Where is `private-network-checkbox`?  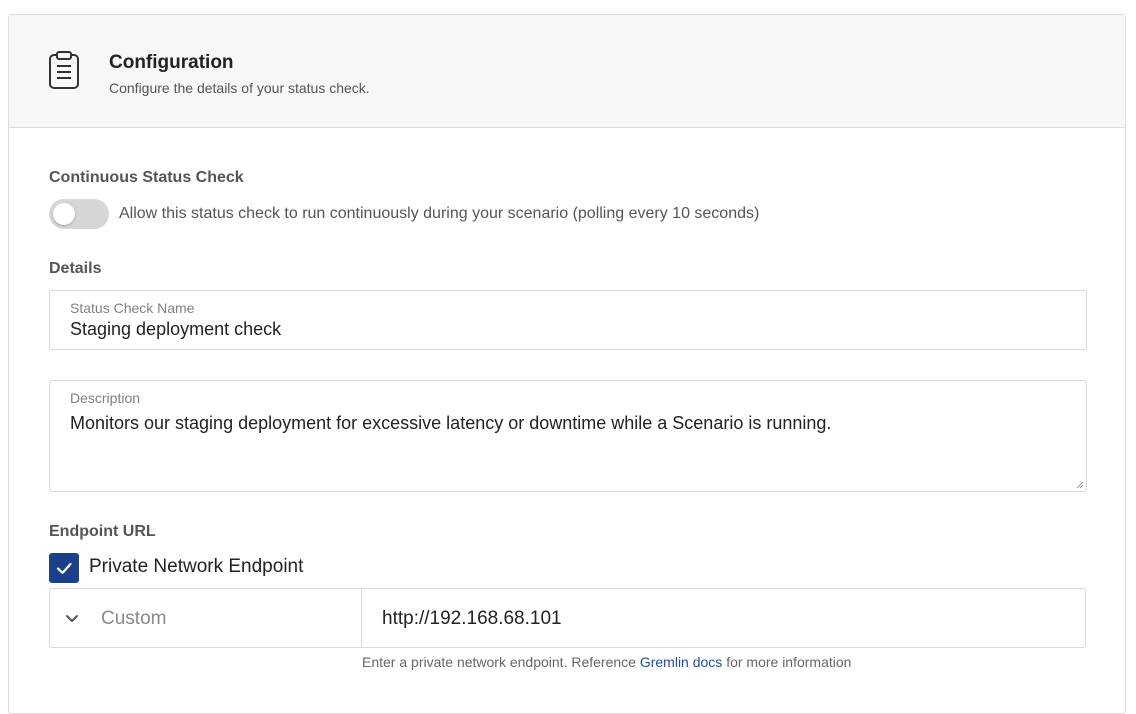 private-network-checkbox is located at coordinates (64, 568).